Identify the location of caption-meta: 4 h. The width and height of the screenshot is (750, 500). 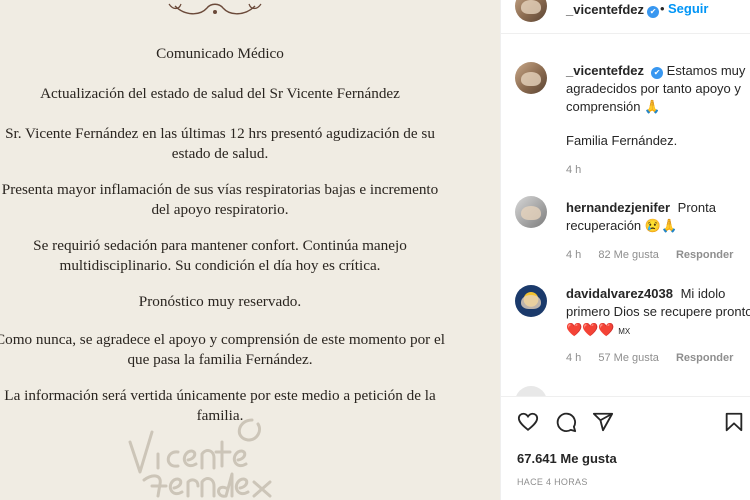
(580, 170).